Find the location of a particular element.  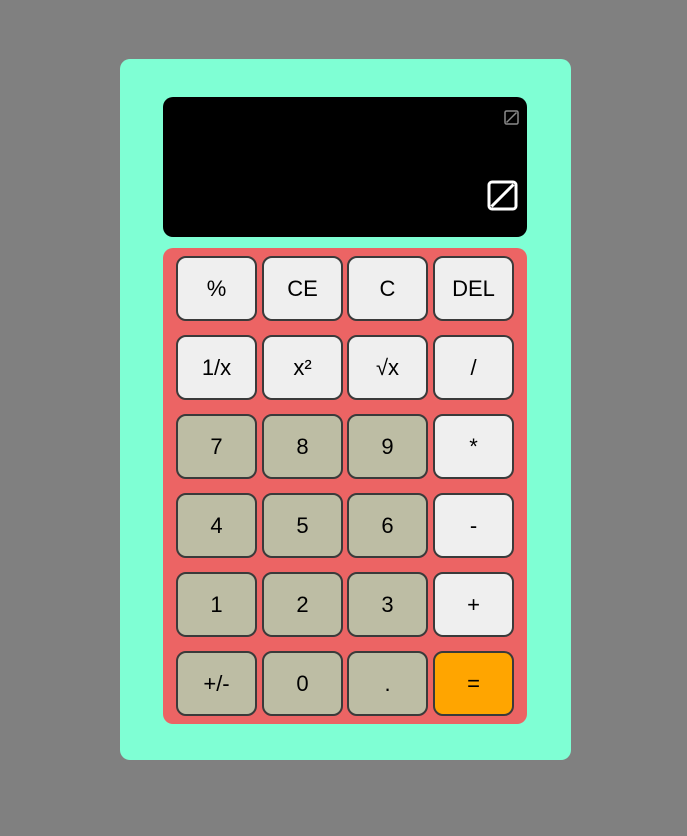

digit-2-button: 2 is located at coordinates (302, 604).